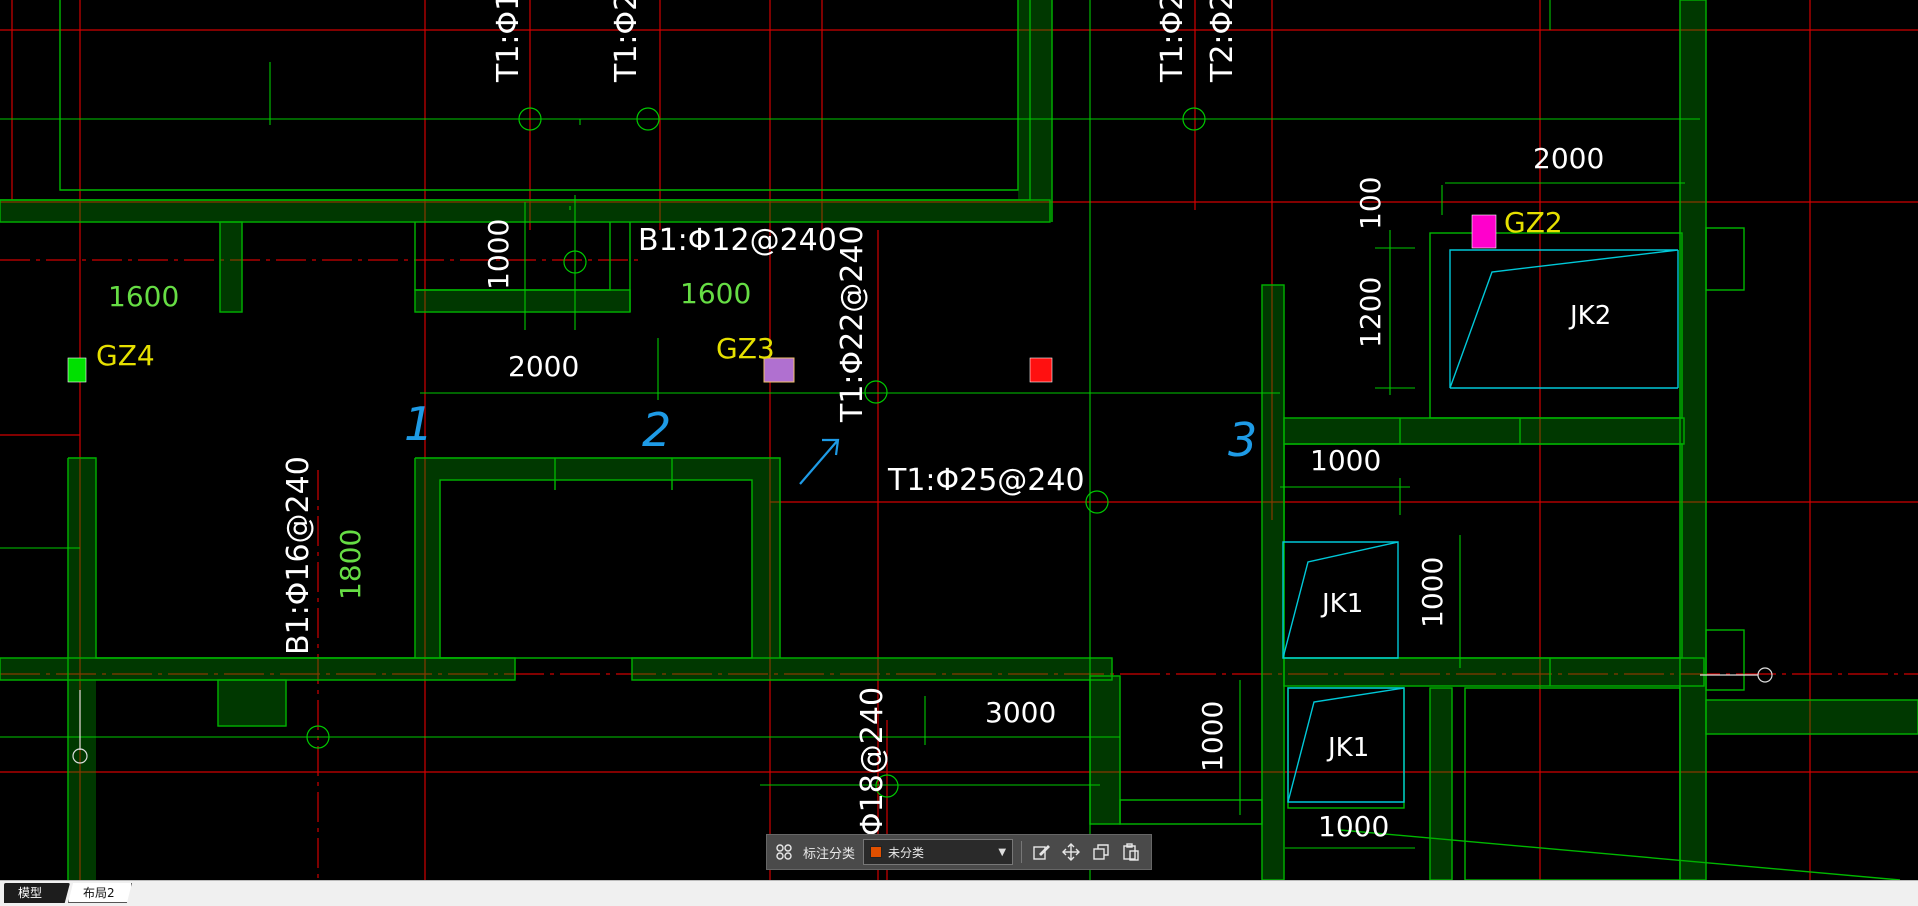 The image size is (1918, 906). What do you see at coordinates (1432, 592) in the screenshot?
I see `dim-1000-jk1: 1000` at bounding box center [1432, 592].